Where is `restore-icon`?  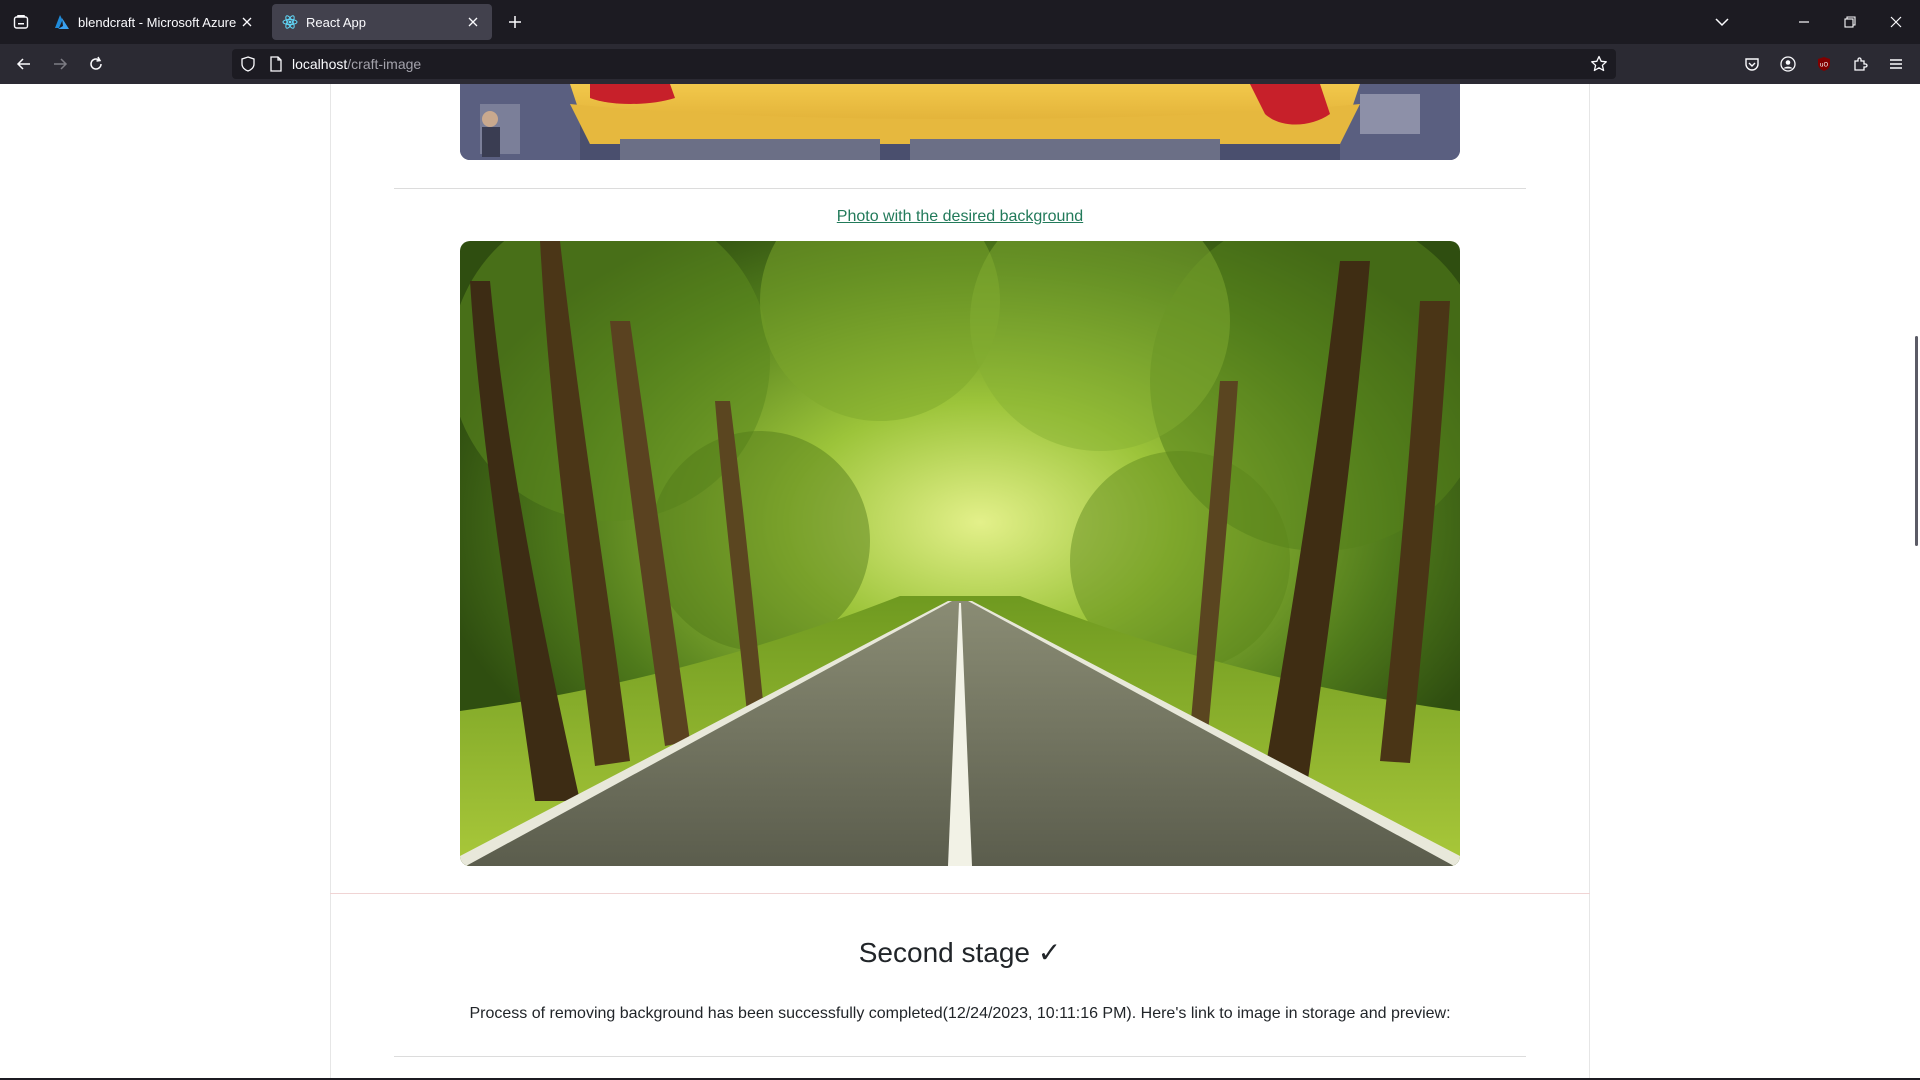 restore-icon is located at coordinates (1850, 22).